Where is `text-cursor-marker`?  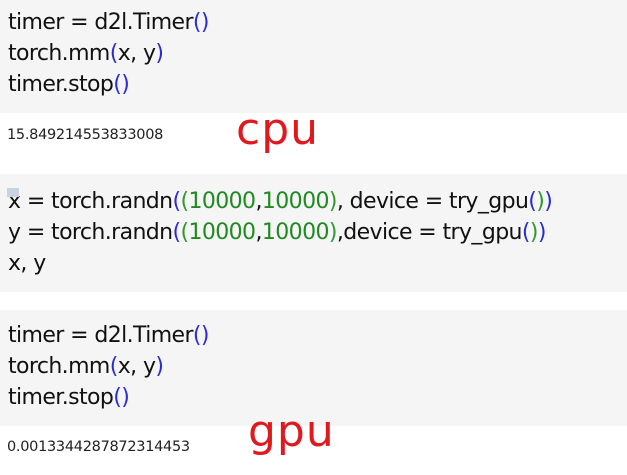
text-cursor-marker is located at coordinates (13, 192).